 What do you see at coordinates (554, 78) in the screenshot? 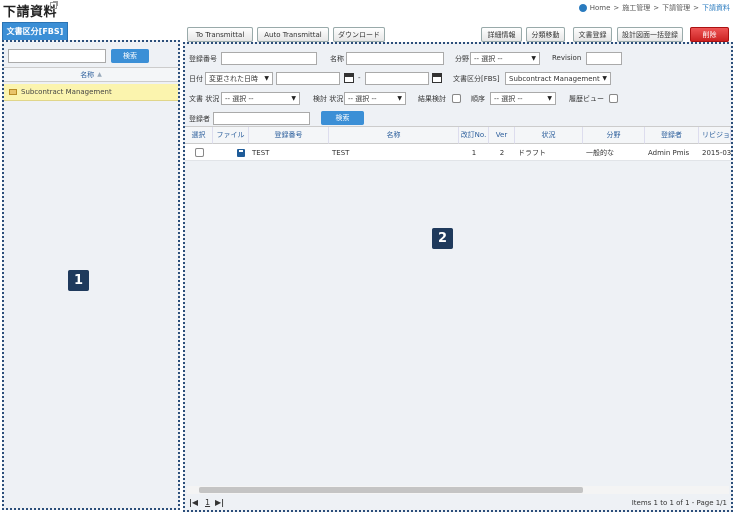
I see `doc-class-value: Subcontract Management` at bounding box center [554, 78].